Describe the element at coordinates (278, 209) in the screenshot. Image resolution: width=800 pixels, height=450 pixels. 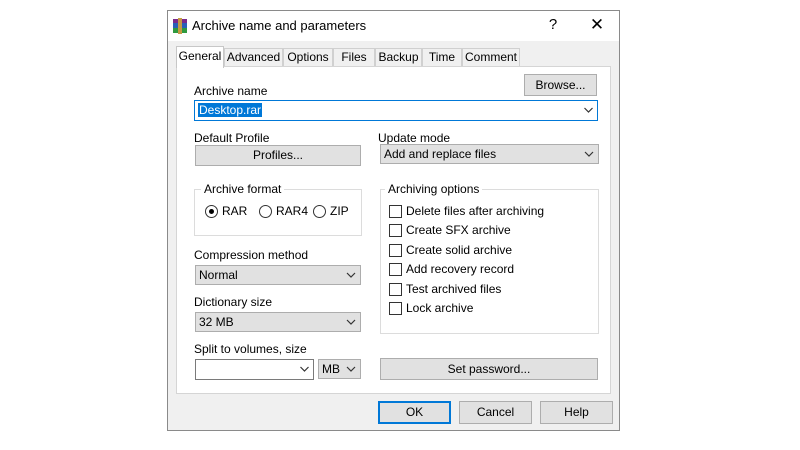
I see `archive-format-group: Archive format RAR RAR4 ZIP` at that location.